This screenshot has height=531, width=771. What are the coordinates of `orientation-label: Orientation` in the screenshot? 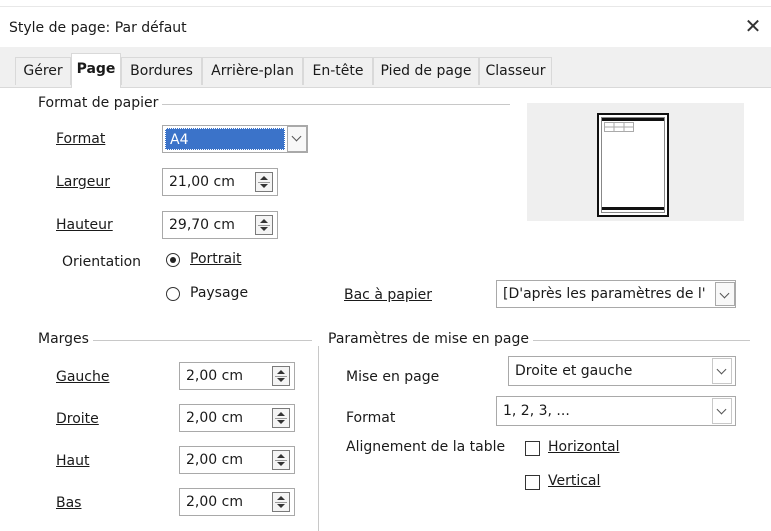 It's located at (102, 262).